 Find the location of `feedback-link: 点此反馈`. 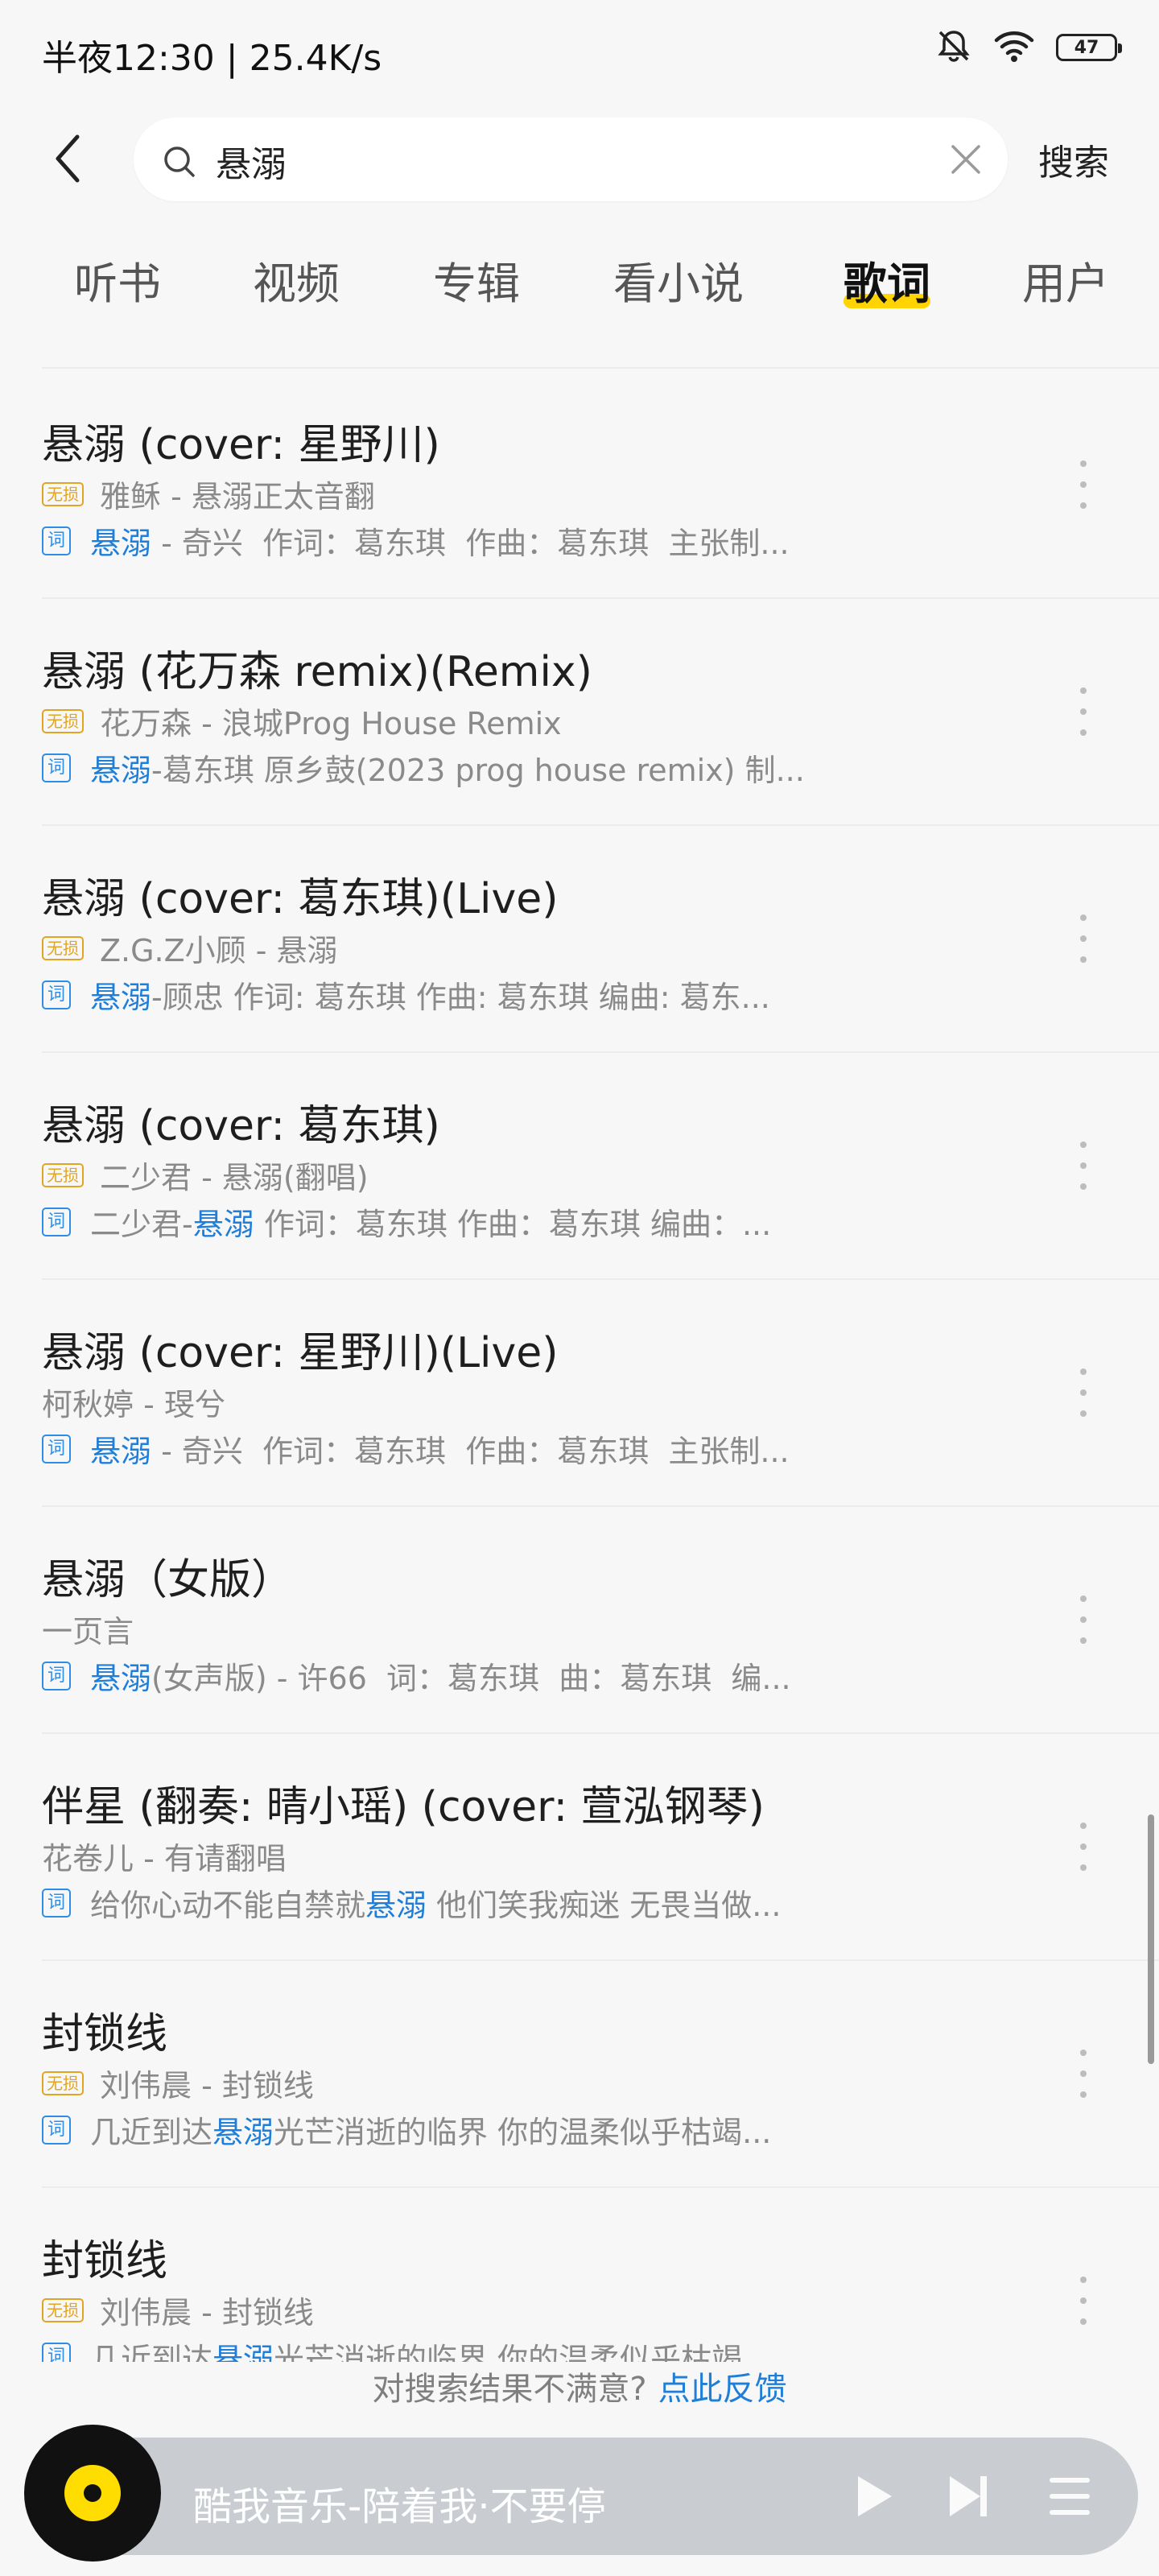

feedback-link: 点此反馈 is located at coordinates (722, 2389).